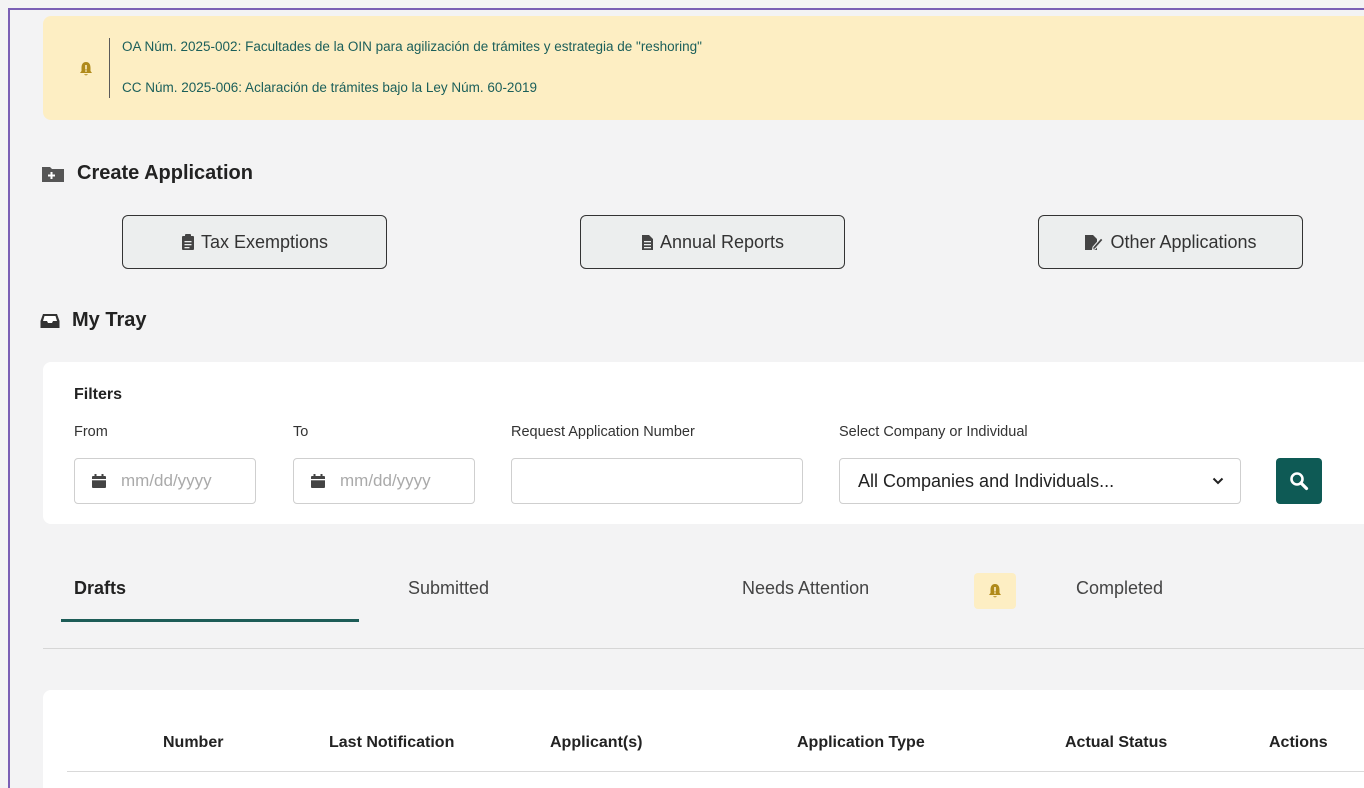  What do you see at coordinates (193, 743) in the screenshot?
I see `column-header-number: Number` at bounding box center [193, 743].